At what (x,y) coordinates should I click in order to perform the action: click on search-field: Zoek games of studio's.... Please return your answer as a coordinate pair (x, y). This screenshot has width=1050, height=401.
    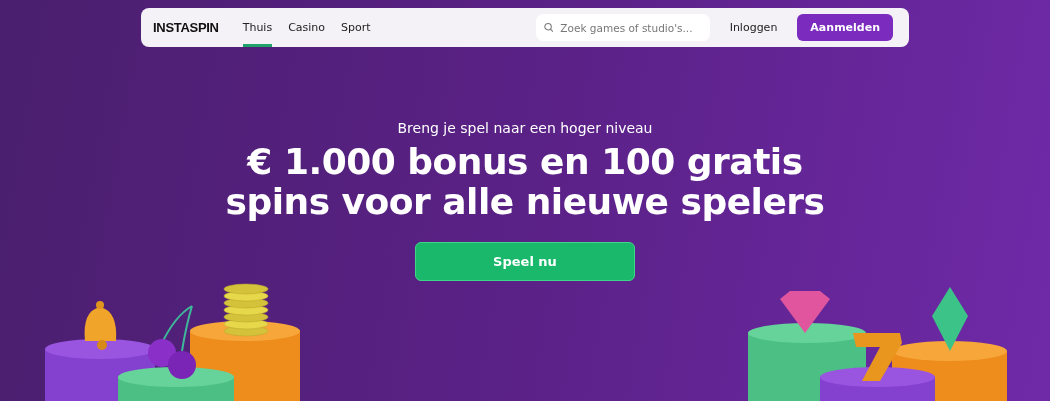
    Looking at the image, I should click on (622, 27).